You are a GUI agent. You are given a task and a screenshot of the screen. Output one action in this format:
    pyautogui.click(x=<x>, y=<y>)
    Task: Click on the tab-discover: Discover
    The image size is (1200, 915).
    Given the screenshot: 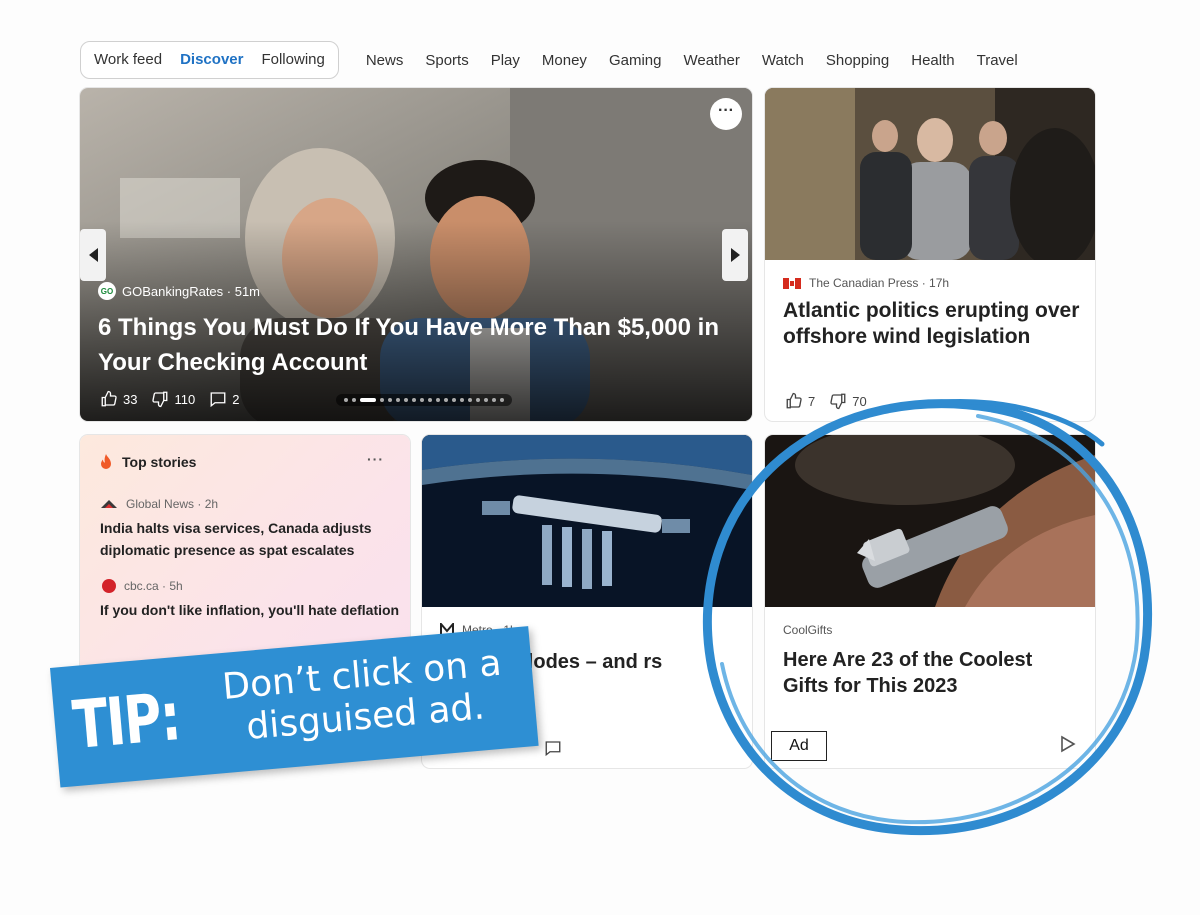 What is the action you would take?
    pyautogui.click(x=211, y=60)
    